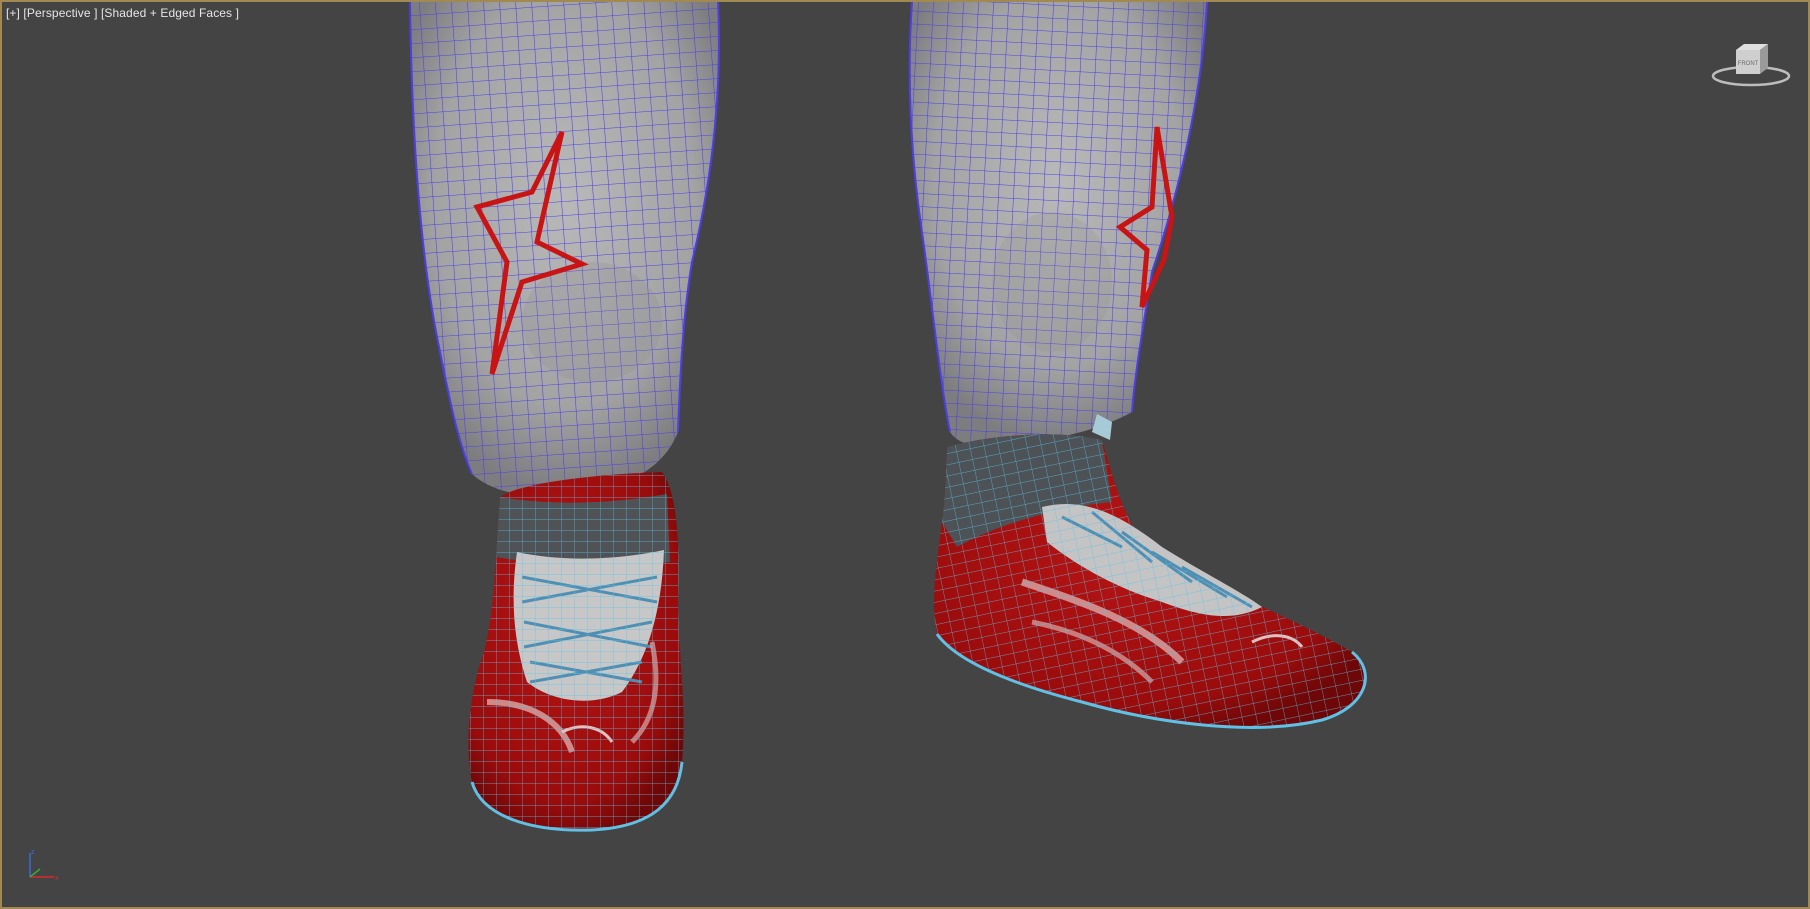  I want to click on svg-text: z, so click(33, 852).